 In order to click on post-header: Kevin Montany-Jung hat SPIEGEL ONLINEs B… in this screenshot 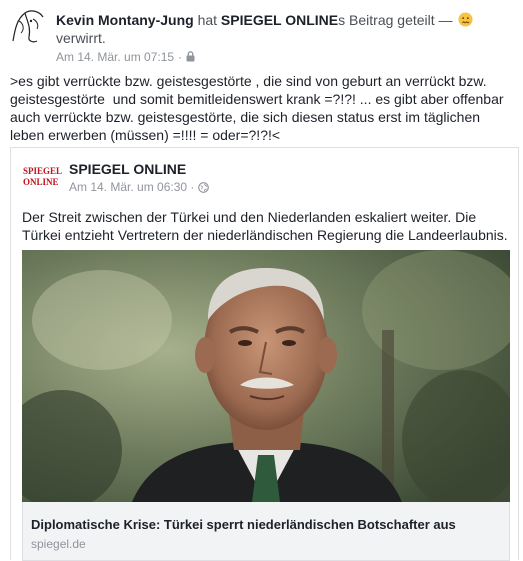, I will do `click(286, 29)`.